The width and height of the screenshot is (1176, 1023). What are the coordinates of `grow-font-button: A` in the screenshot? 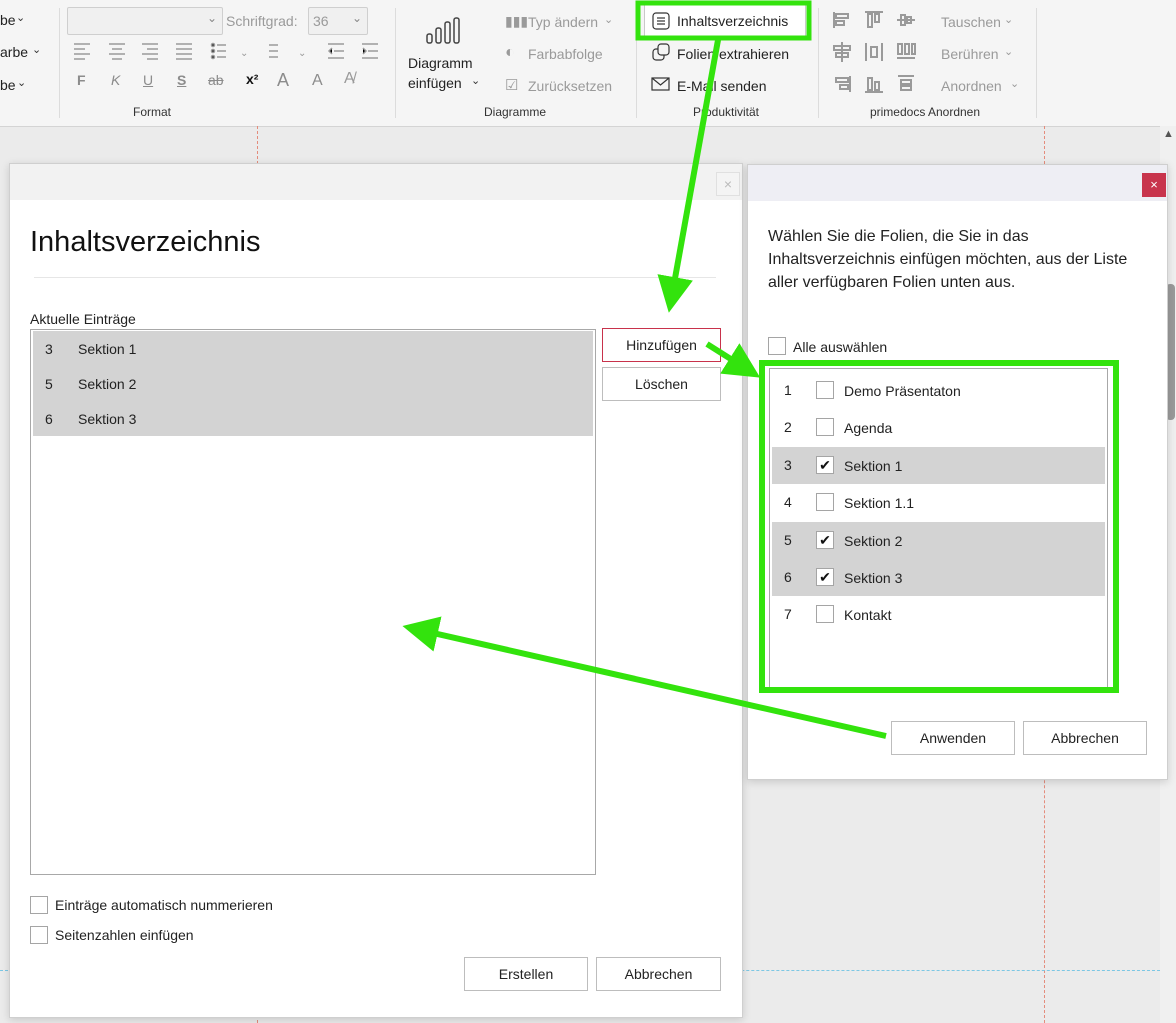 It's located at (283, 80).